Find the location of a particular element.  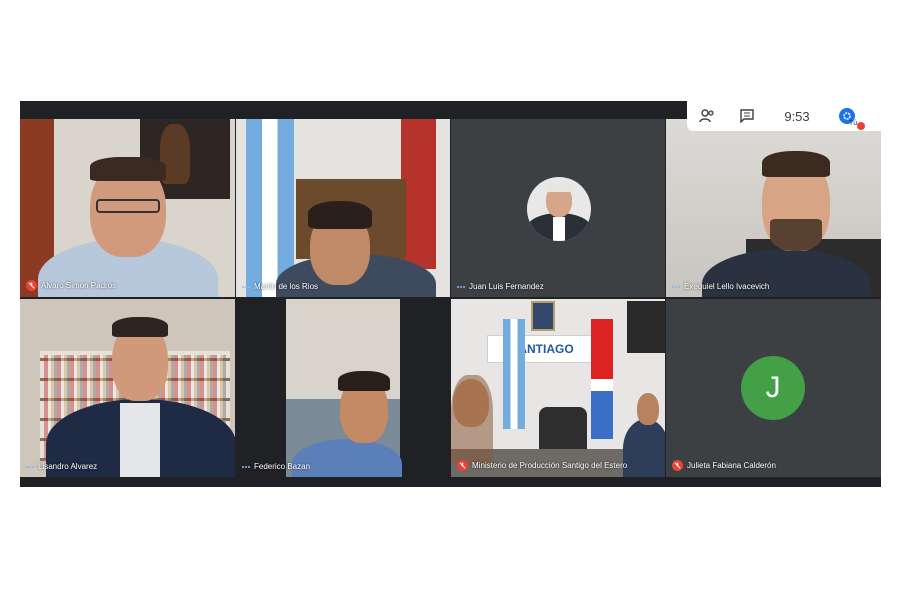

self-view-button: Tú is located at coordinates (847, 116).